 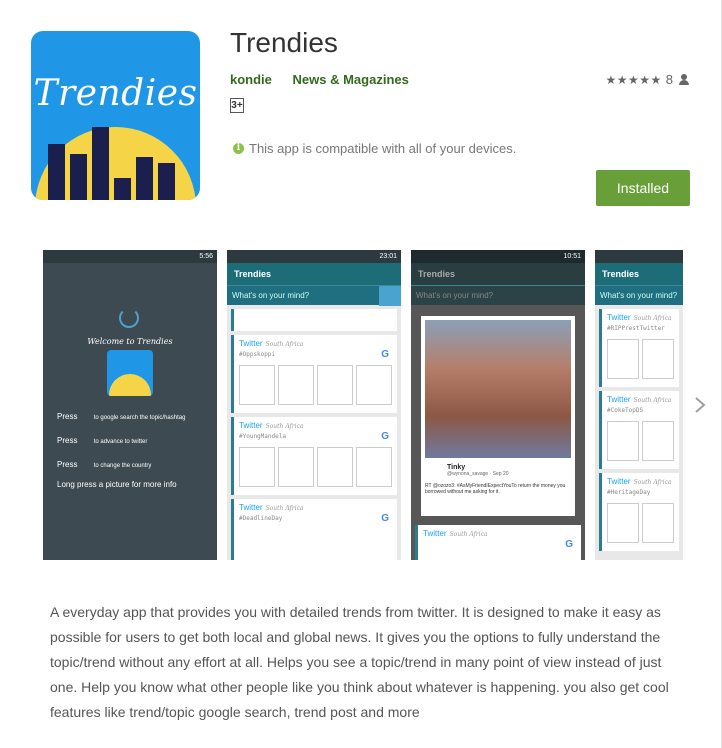 I want to click on trend-card: Twitter South Africa #Oppskoppi G, so click(x=314, y=374).